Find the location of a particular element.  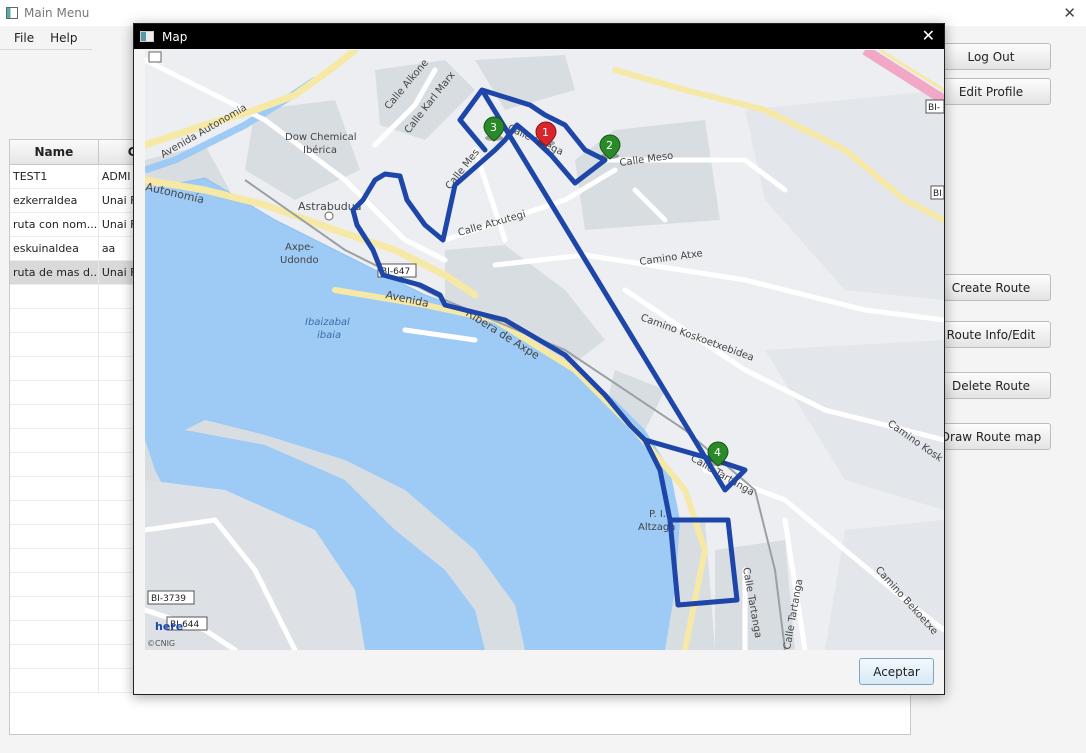

label-bi-right-1: BI- is located at coordinates (934, 108).